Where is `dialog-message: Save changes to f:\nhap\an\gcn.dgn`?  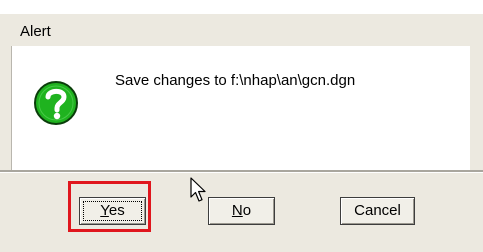 dialog-message: Save changes to f:\nhap\an\gcn.dgn is located at coordinates (235, 80).